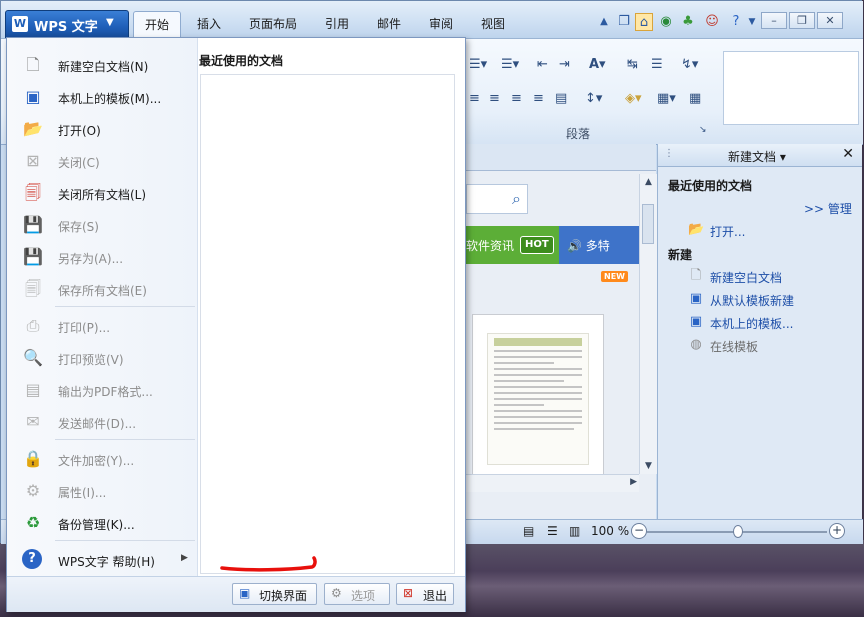  What do you see at coordinates (752, 300) in the screenshot?
I see `from-default-template-link: 从默认模板新建` at bounding box center [752, 300].